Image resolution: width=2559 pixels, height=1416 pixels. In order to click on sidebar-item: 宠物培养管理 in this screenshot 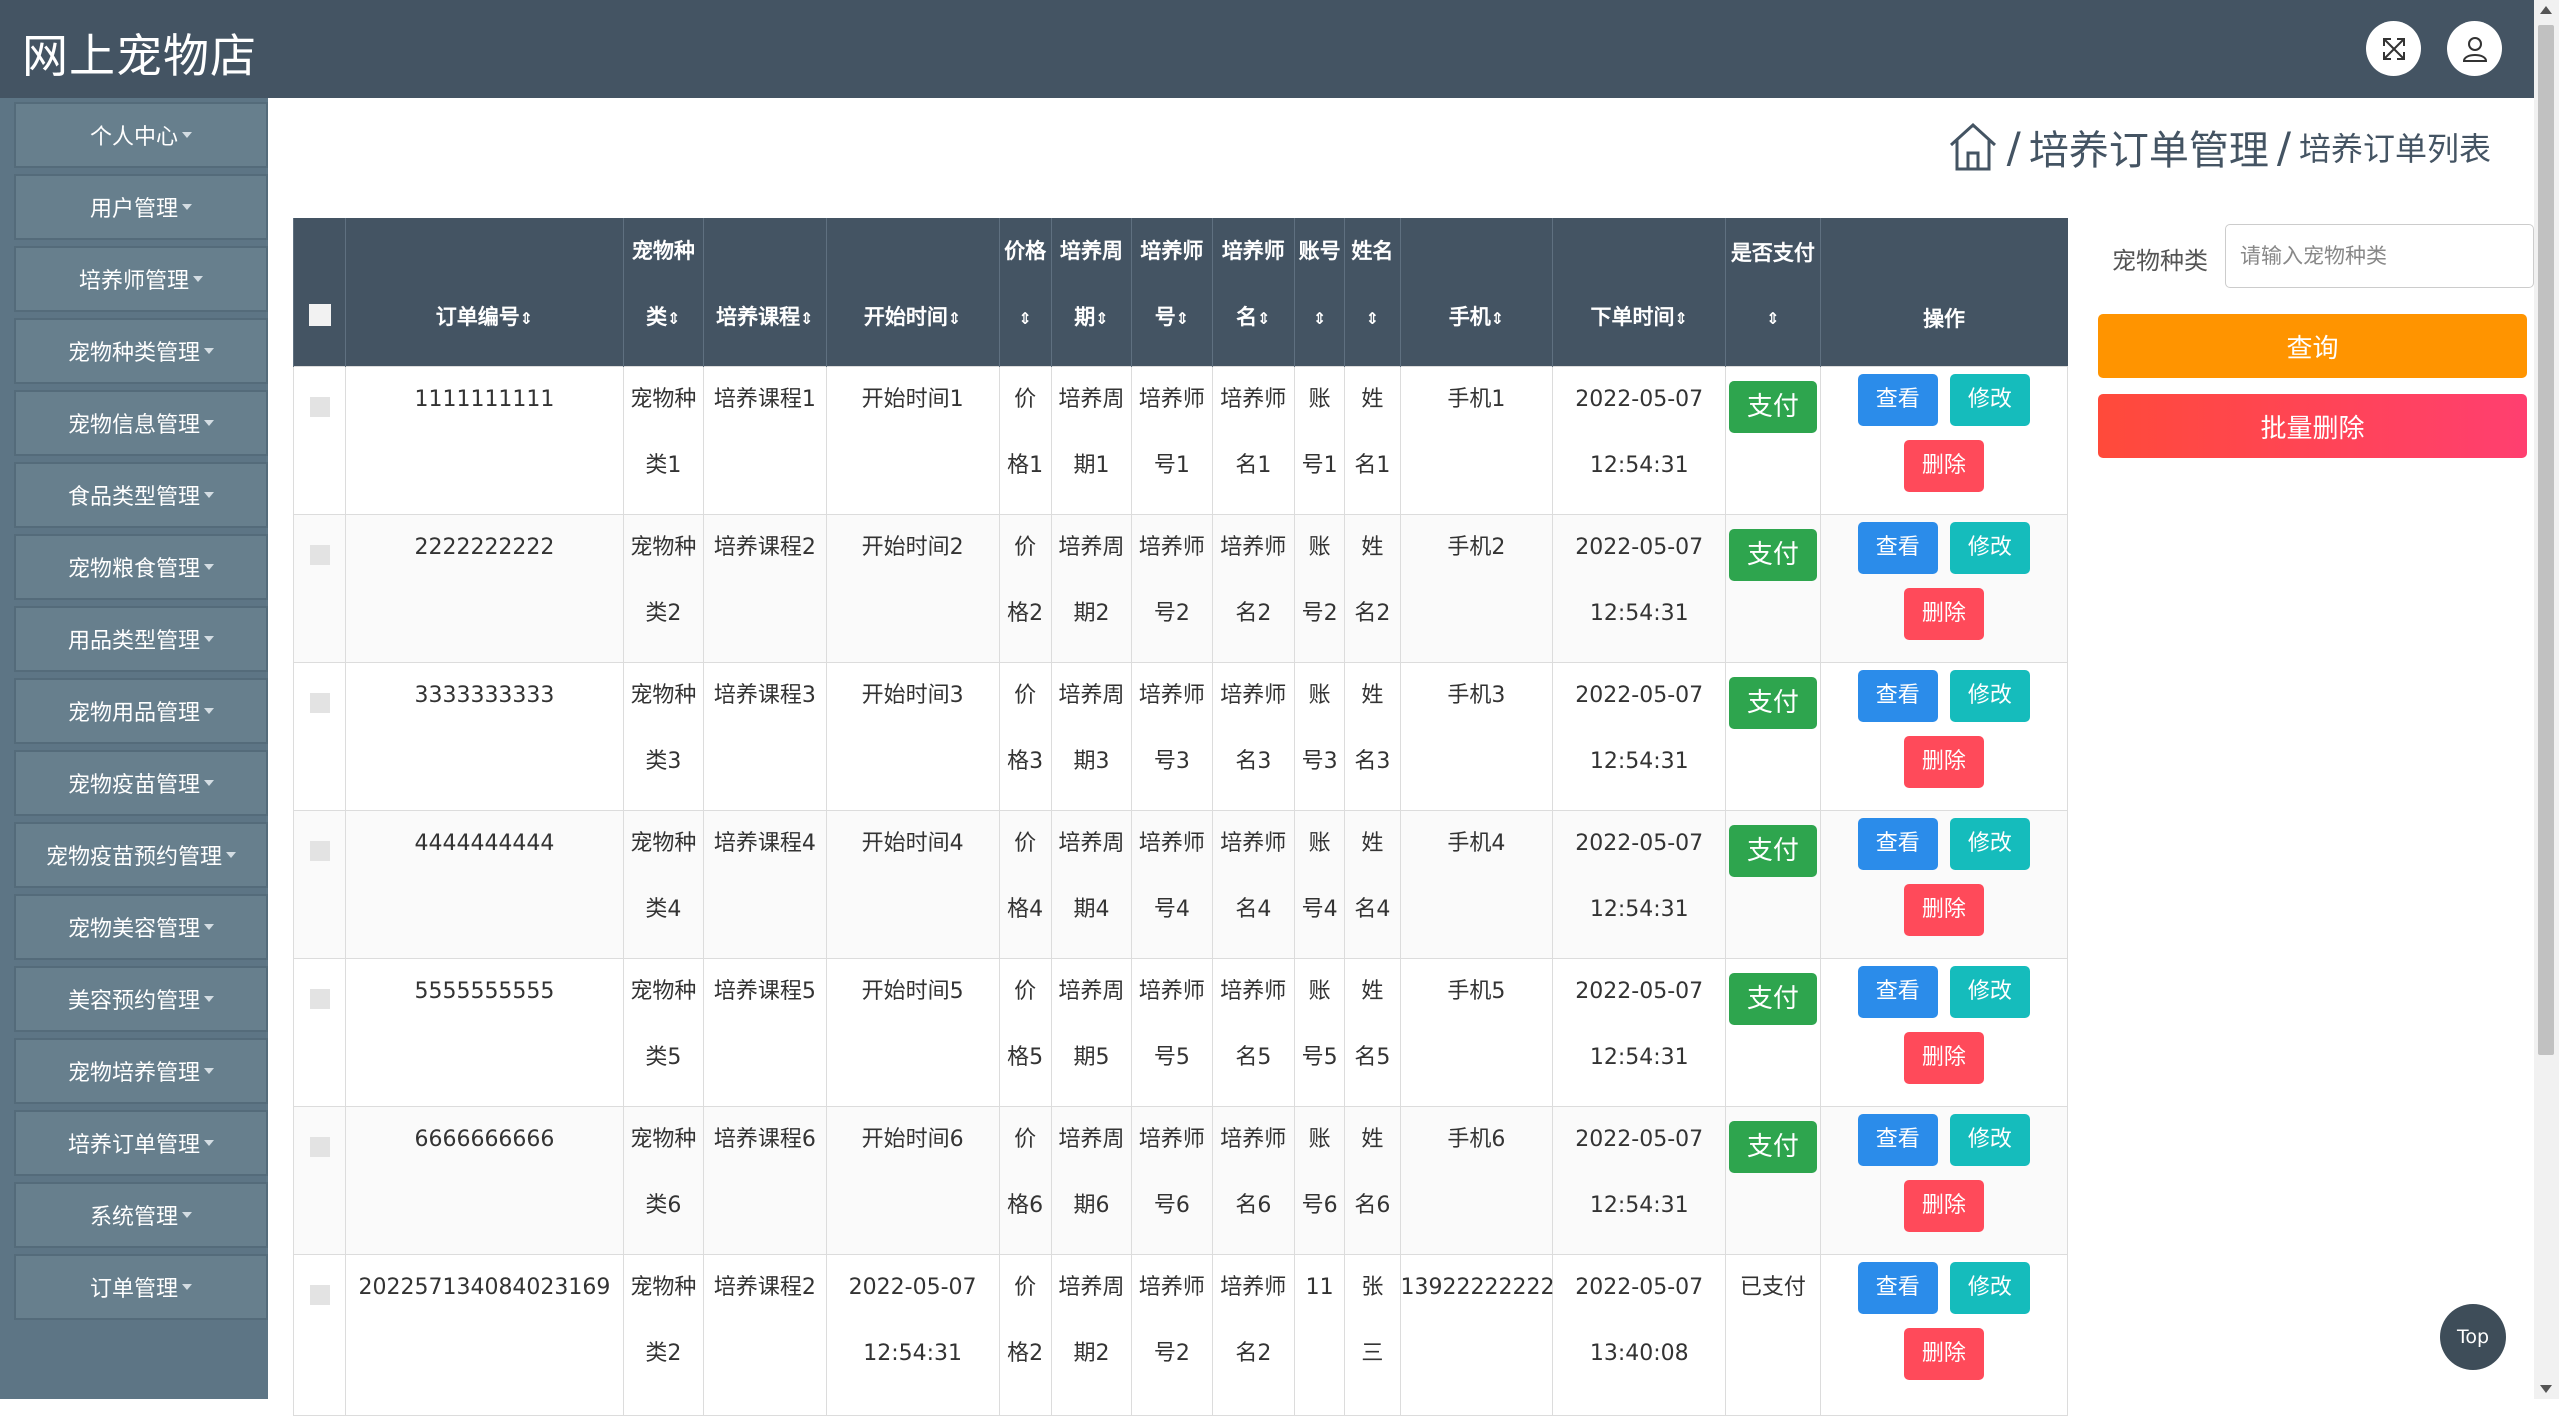, I will do `click(141, 1071)`.